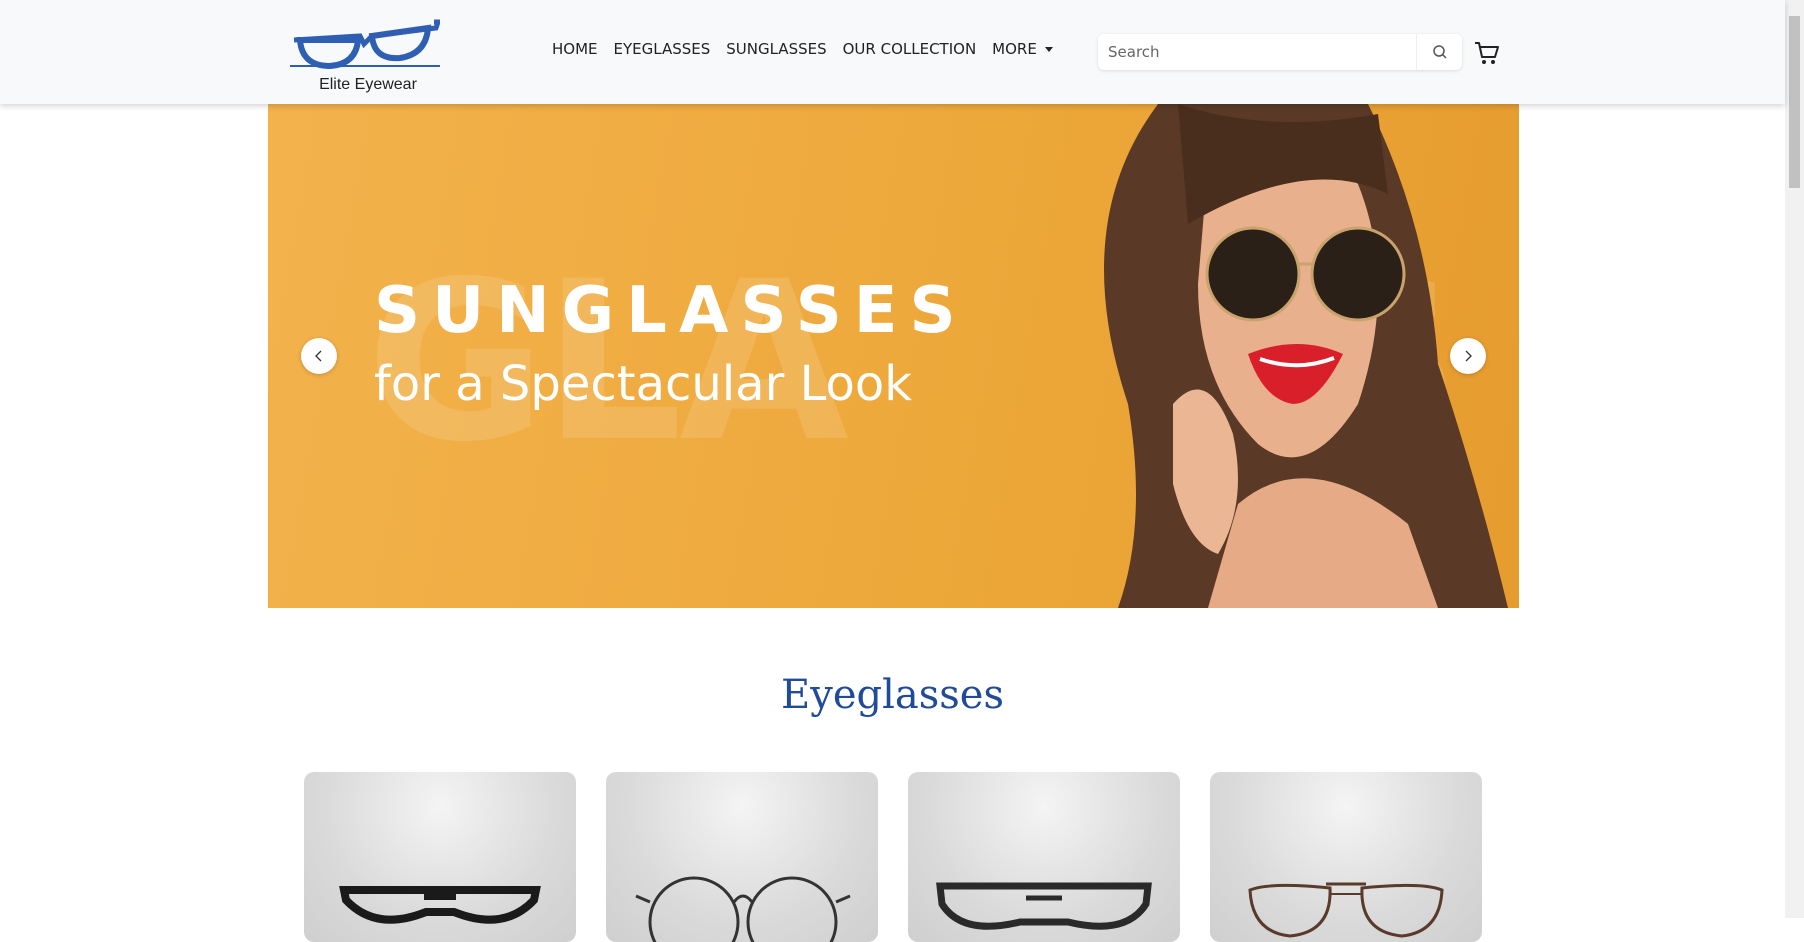 This screenshot has width=1804, height=942. What do you see at coordinates (892, 695) in the screenshot?
I see `section-title-eyeglasses: Eyeglasses` at bounding box center [892, 695].